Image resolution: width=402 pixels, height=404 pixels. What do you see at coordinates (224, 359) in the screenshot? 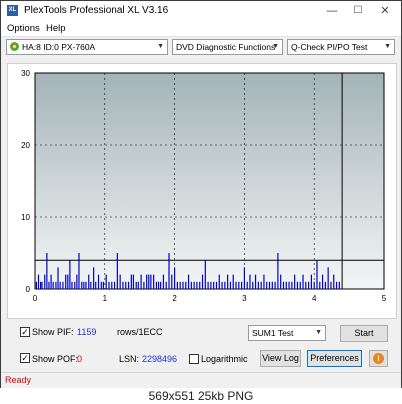
I see `logarithmic-label: Logarithmic` at bounding box center [224, 359].